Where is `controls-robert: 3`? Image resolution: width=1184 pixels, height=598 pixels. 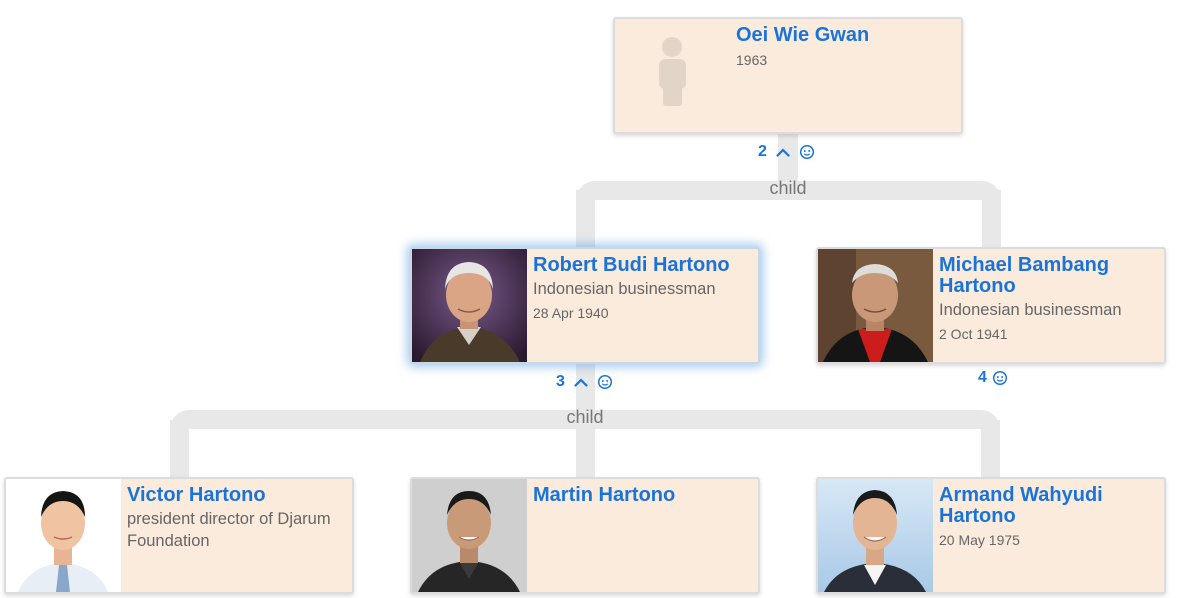
controls-robert: 3 is located at coordinates (584, 382).